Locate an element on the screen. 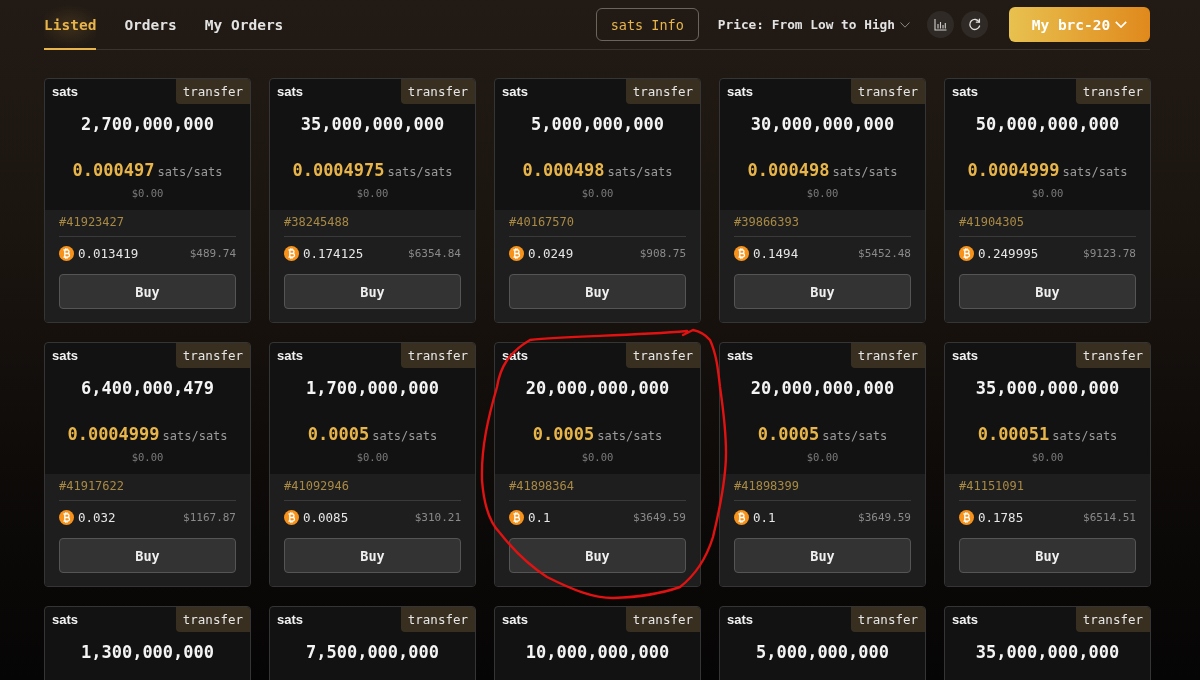 This screenshot has height=680, width=1200. unit-price: 0.000497 is located at coordinates (113, 170).